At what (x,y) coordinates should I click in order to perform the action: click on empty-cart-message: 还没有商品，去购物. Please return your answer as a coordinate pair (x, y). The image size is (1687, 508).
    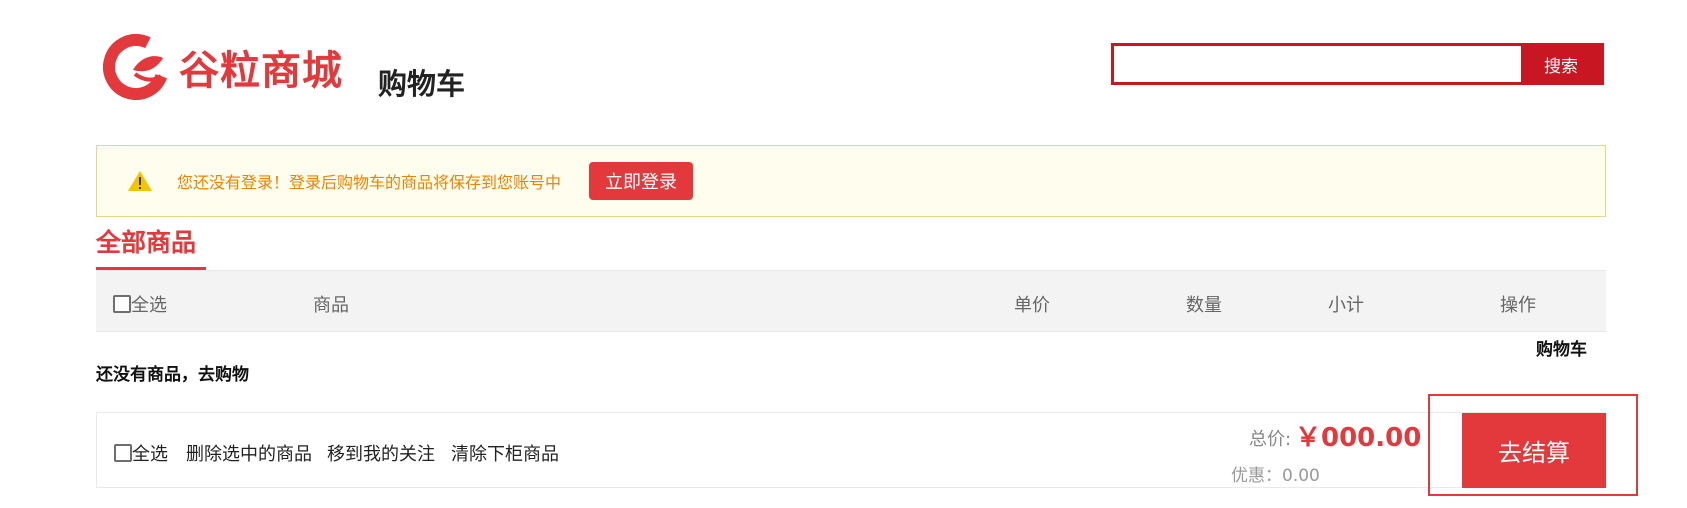
    Looking at the image, I should click on (172, 372).